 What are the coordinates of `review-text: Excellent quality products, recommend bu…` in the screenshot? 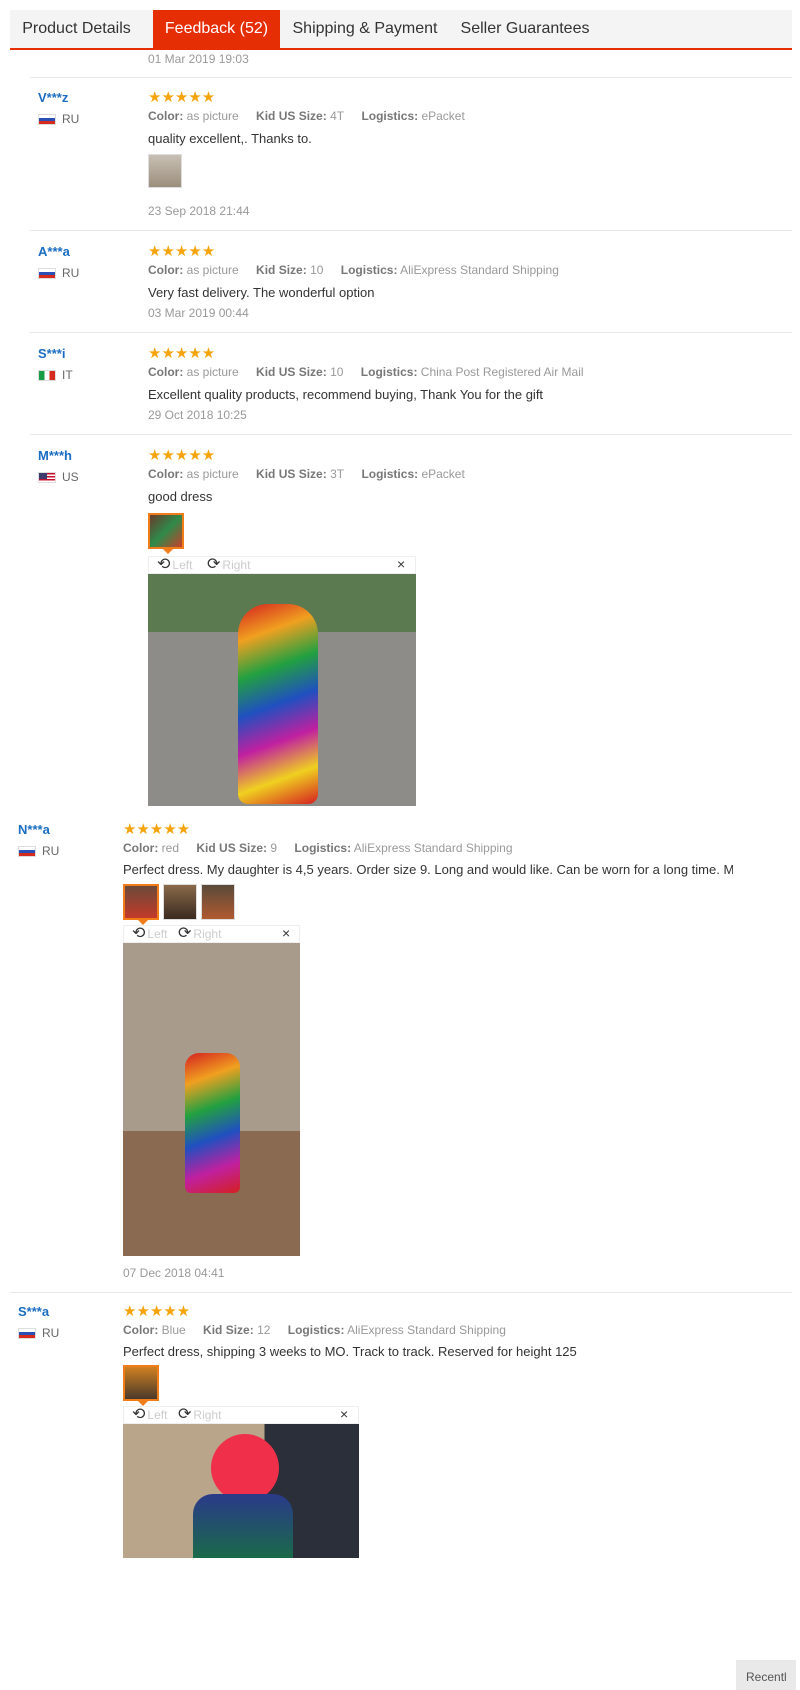 It's located at (346, 394).